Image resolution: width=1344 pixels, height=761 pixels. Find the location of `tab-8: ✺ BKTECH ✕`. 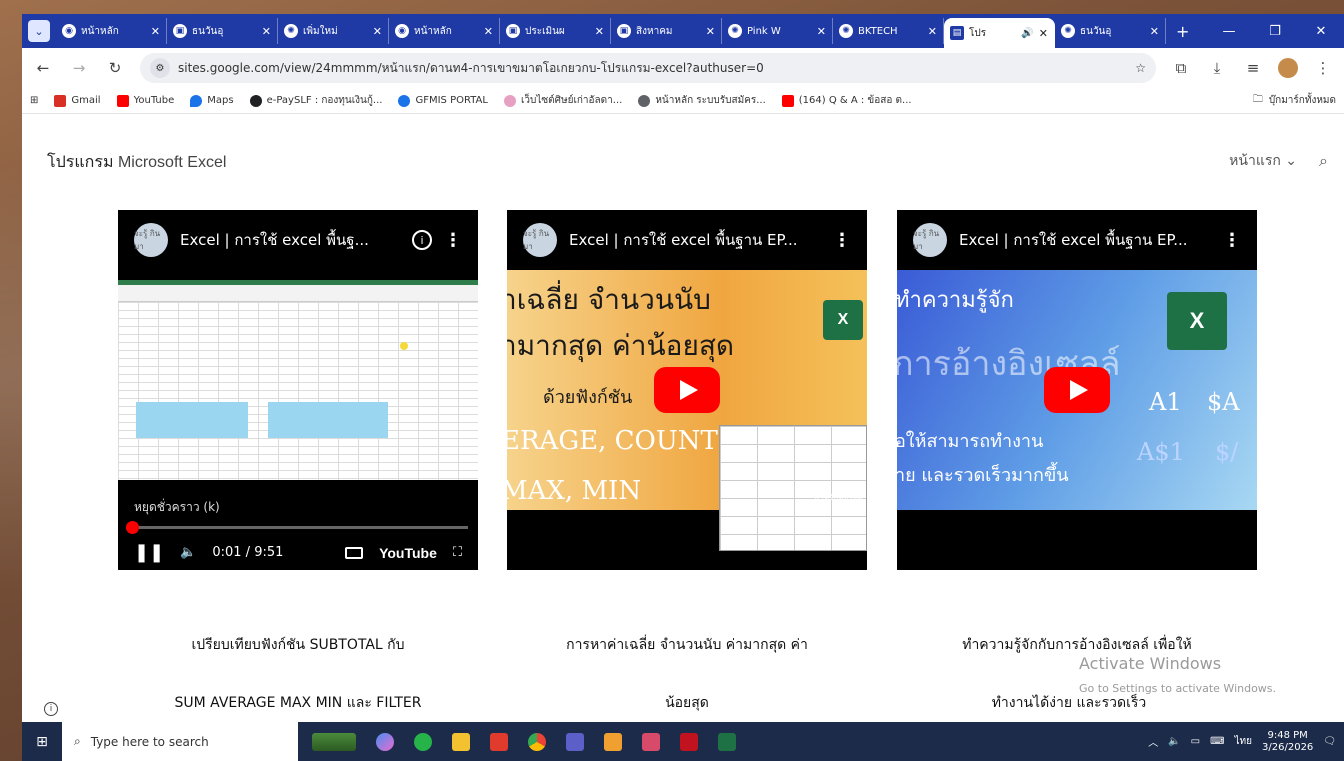

tab-8: ✺ BKTECH ✕ is located at coordinates (888, 31).